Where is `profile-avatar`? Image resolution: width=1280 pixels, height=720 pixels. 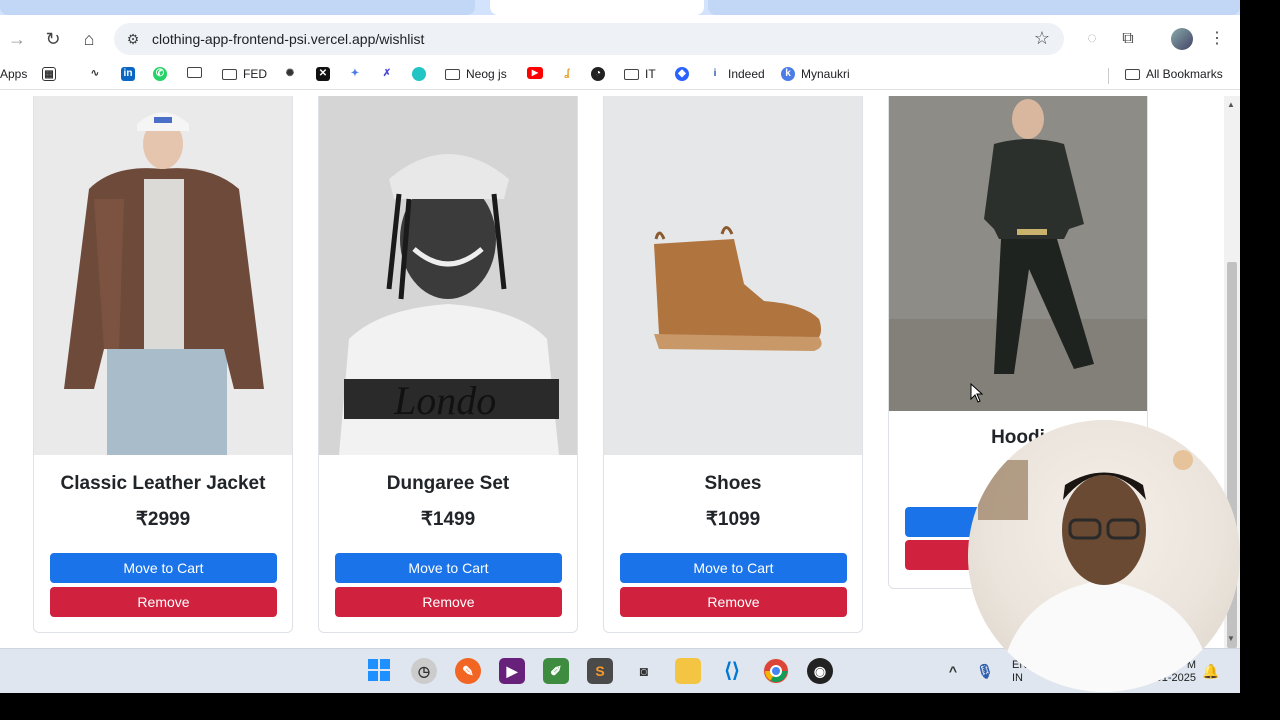 profile-avatar is located at coordinates (1182, 39).